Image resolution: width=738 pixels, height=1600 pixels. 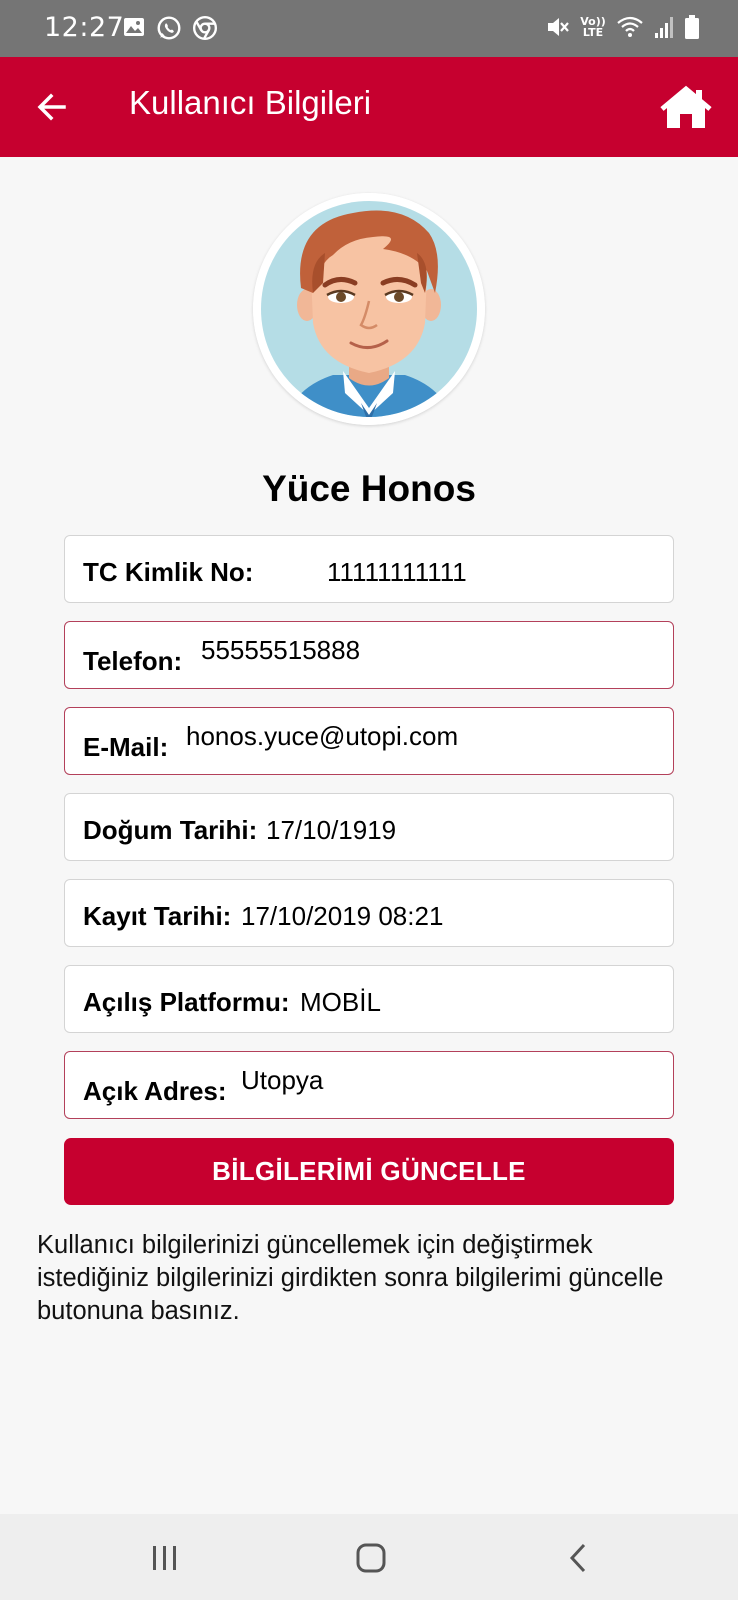 I want to click on platform-field: Açılış Platformu: MOBİL, so click(x=369, y=999).